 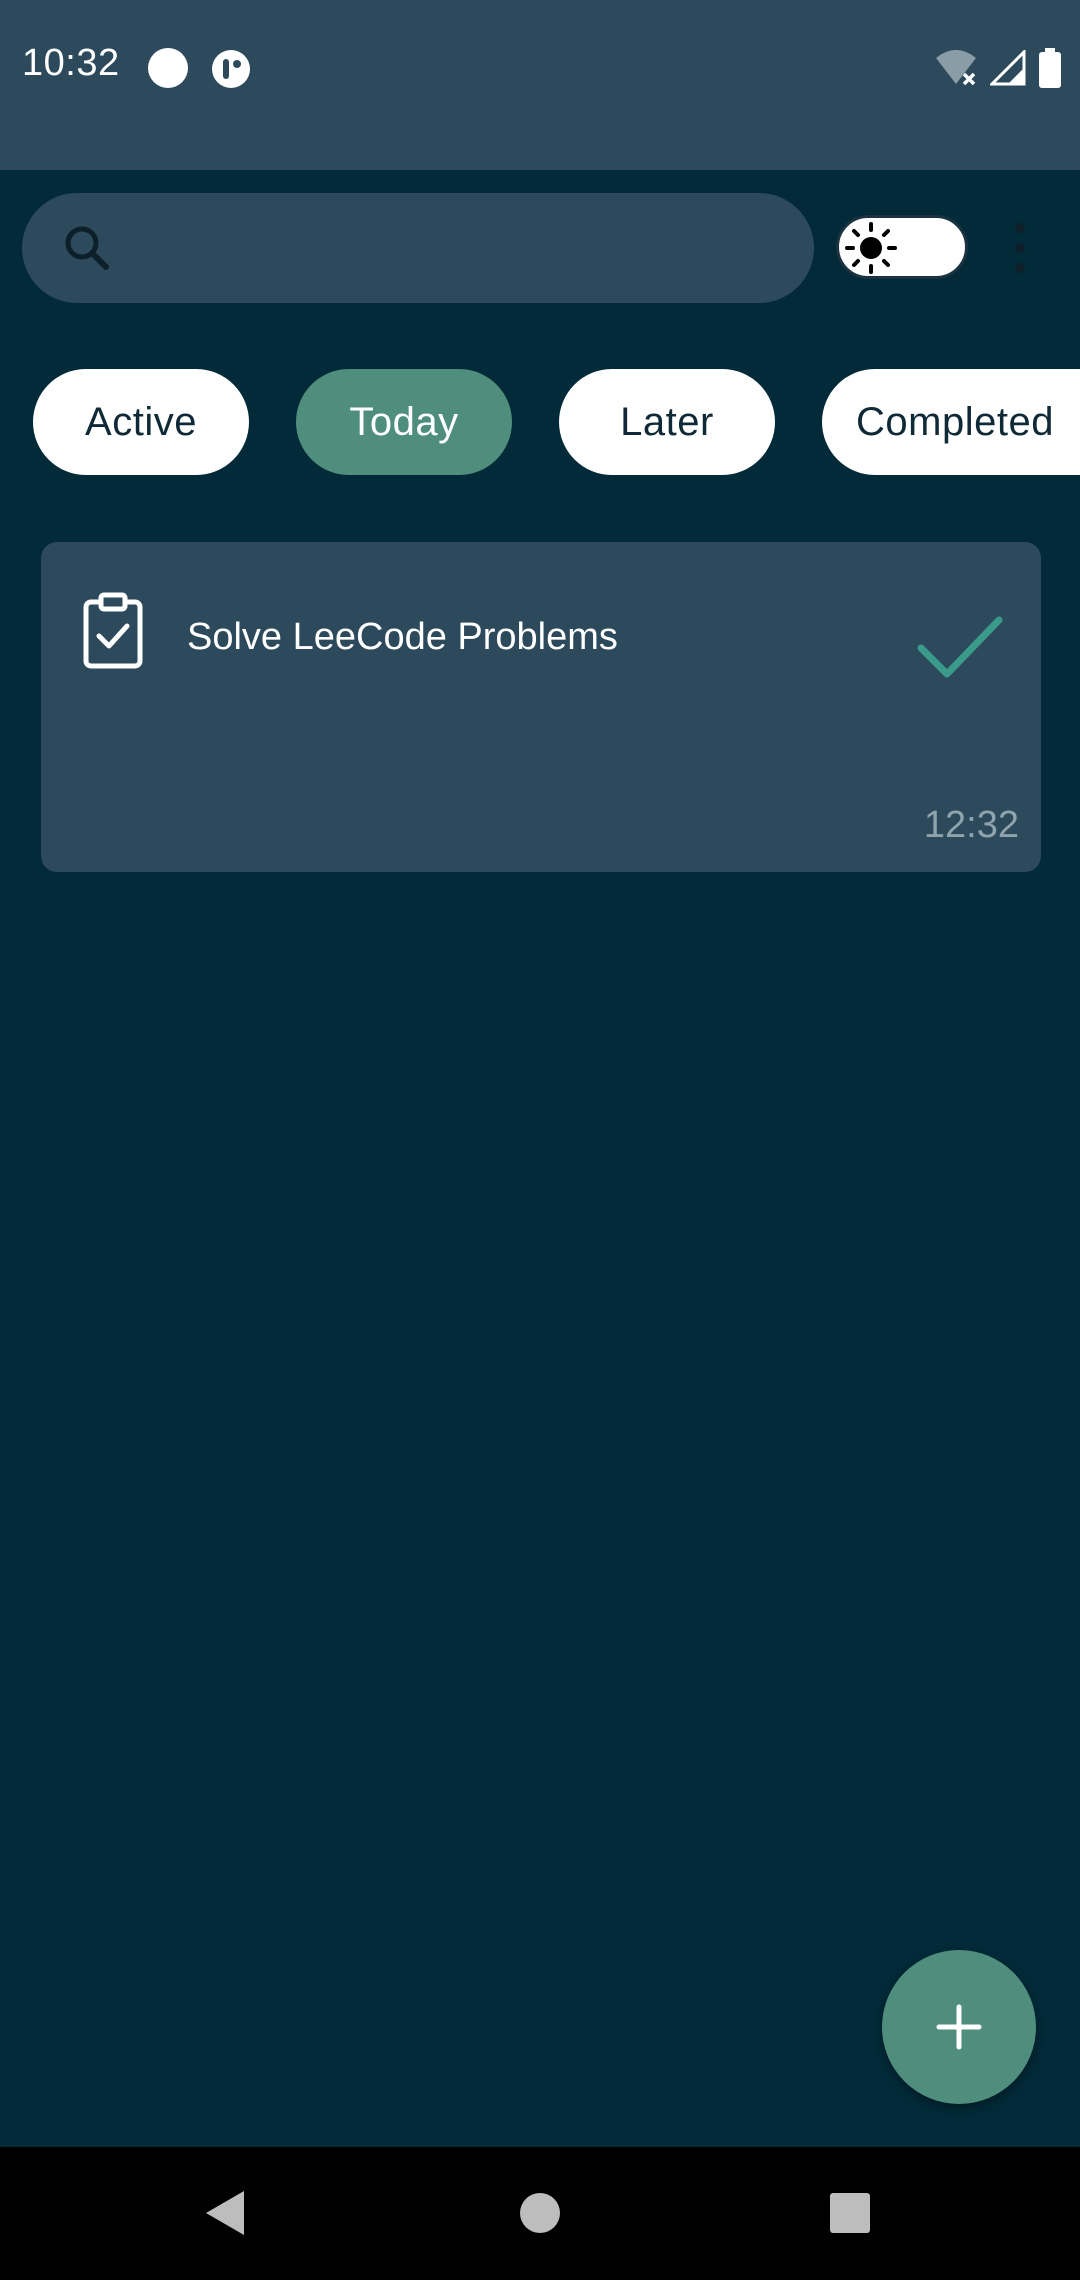 I want to click on tab-today: Today, so click(x=404, y=422).